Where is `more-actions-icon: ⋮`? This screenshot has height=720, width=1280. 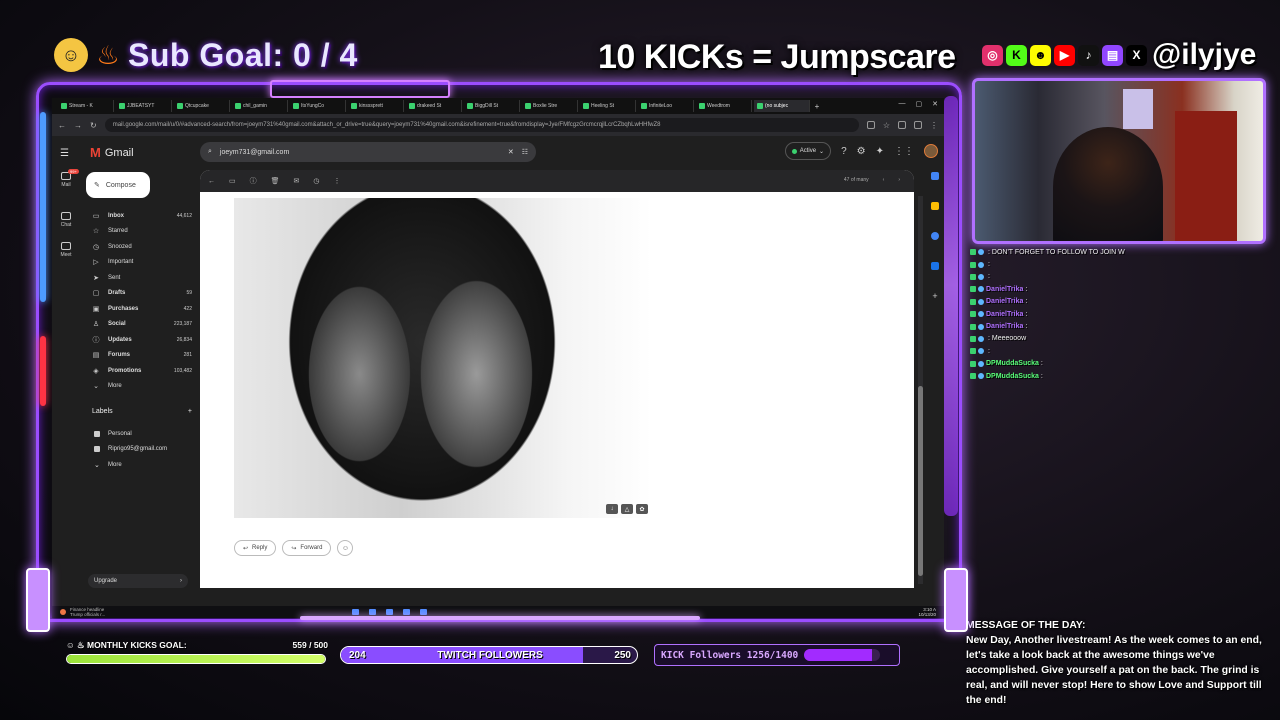 more-actions-icon: ⋮ is located at coordinates (337, 181).